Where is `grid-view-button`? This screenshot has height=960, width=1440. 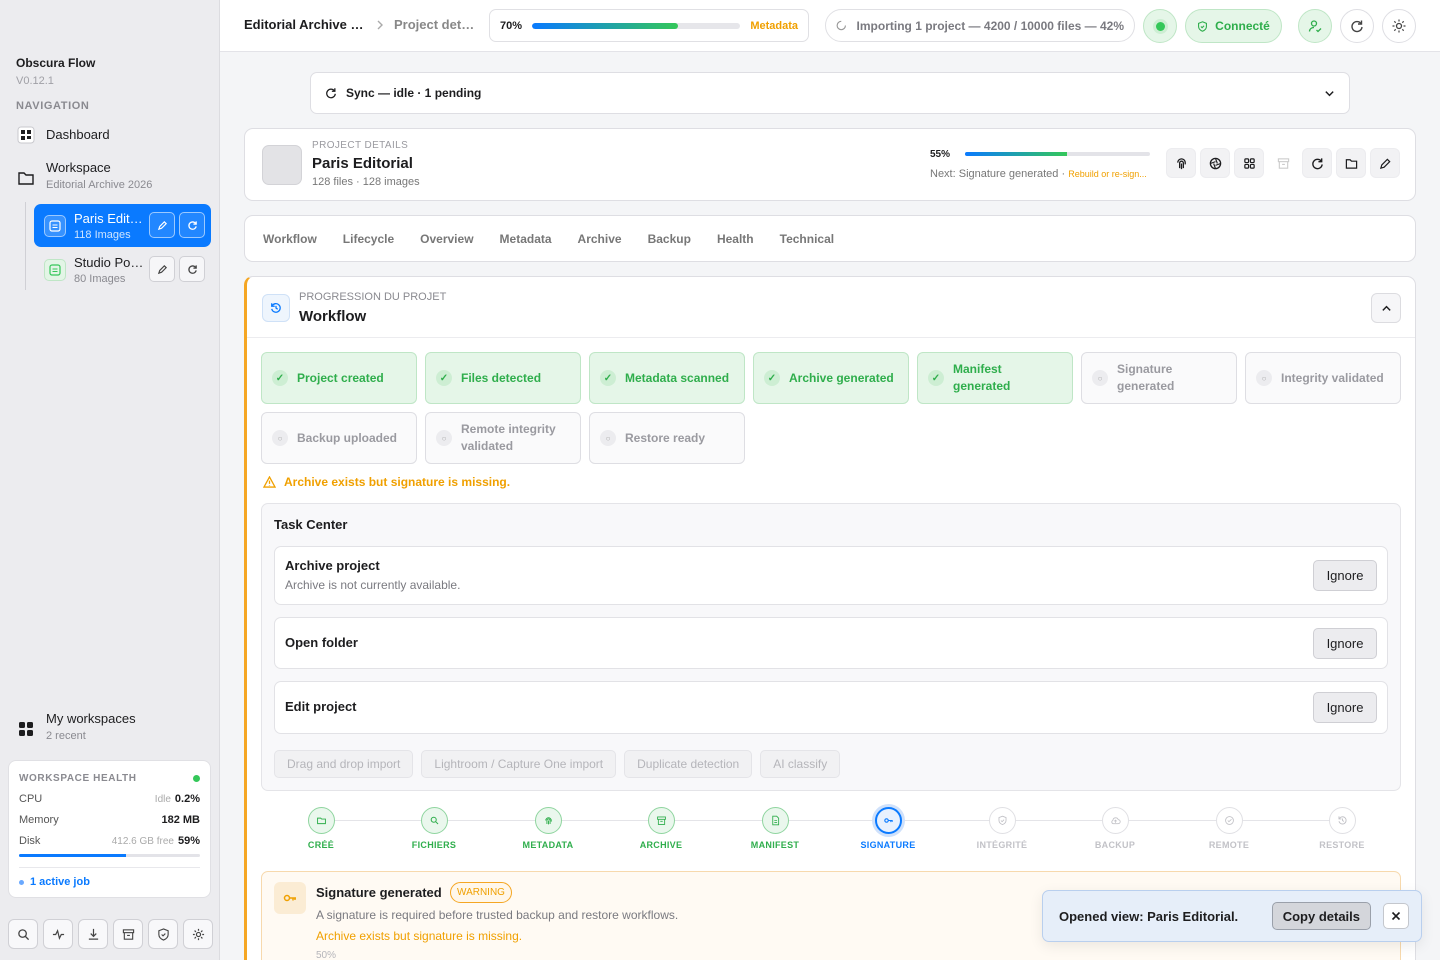 grid-view-button is located at coordinates (1249, 163).